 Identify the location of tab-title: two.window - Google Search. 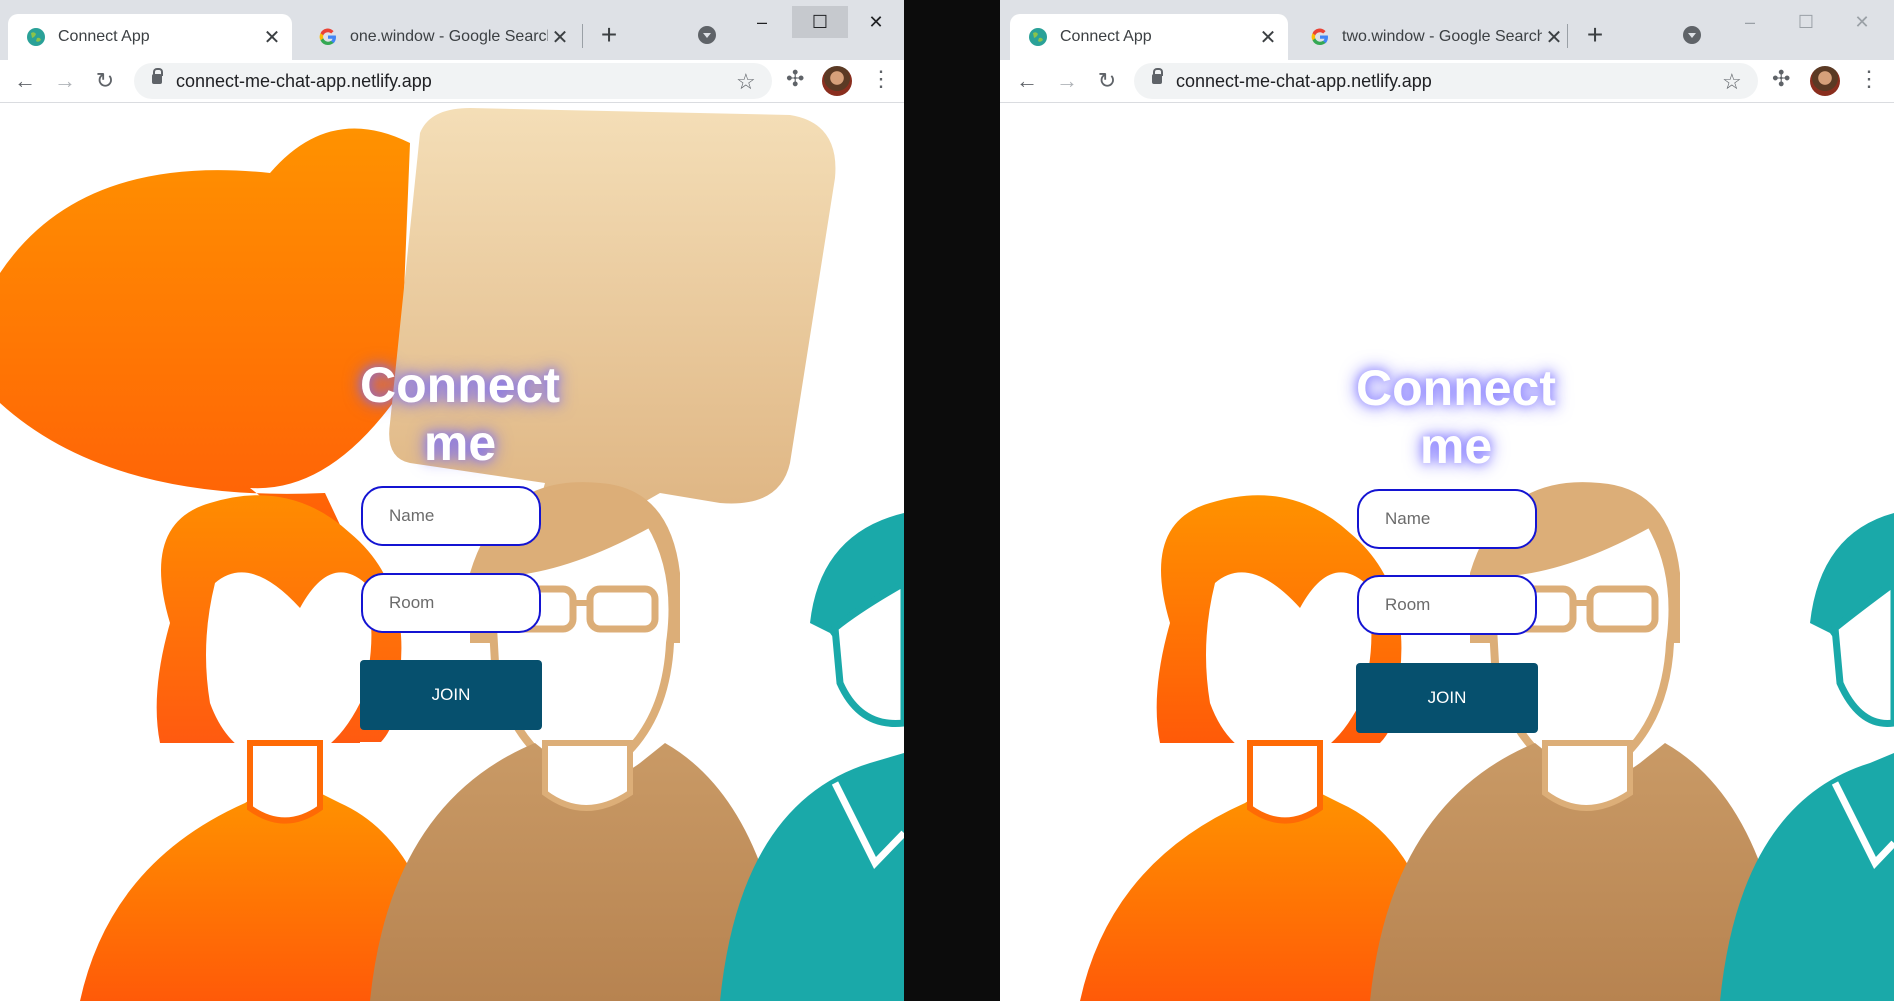
(1442, 36).